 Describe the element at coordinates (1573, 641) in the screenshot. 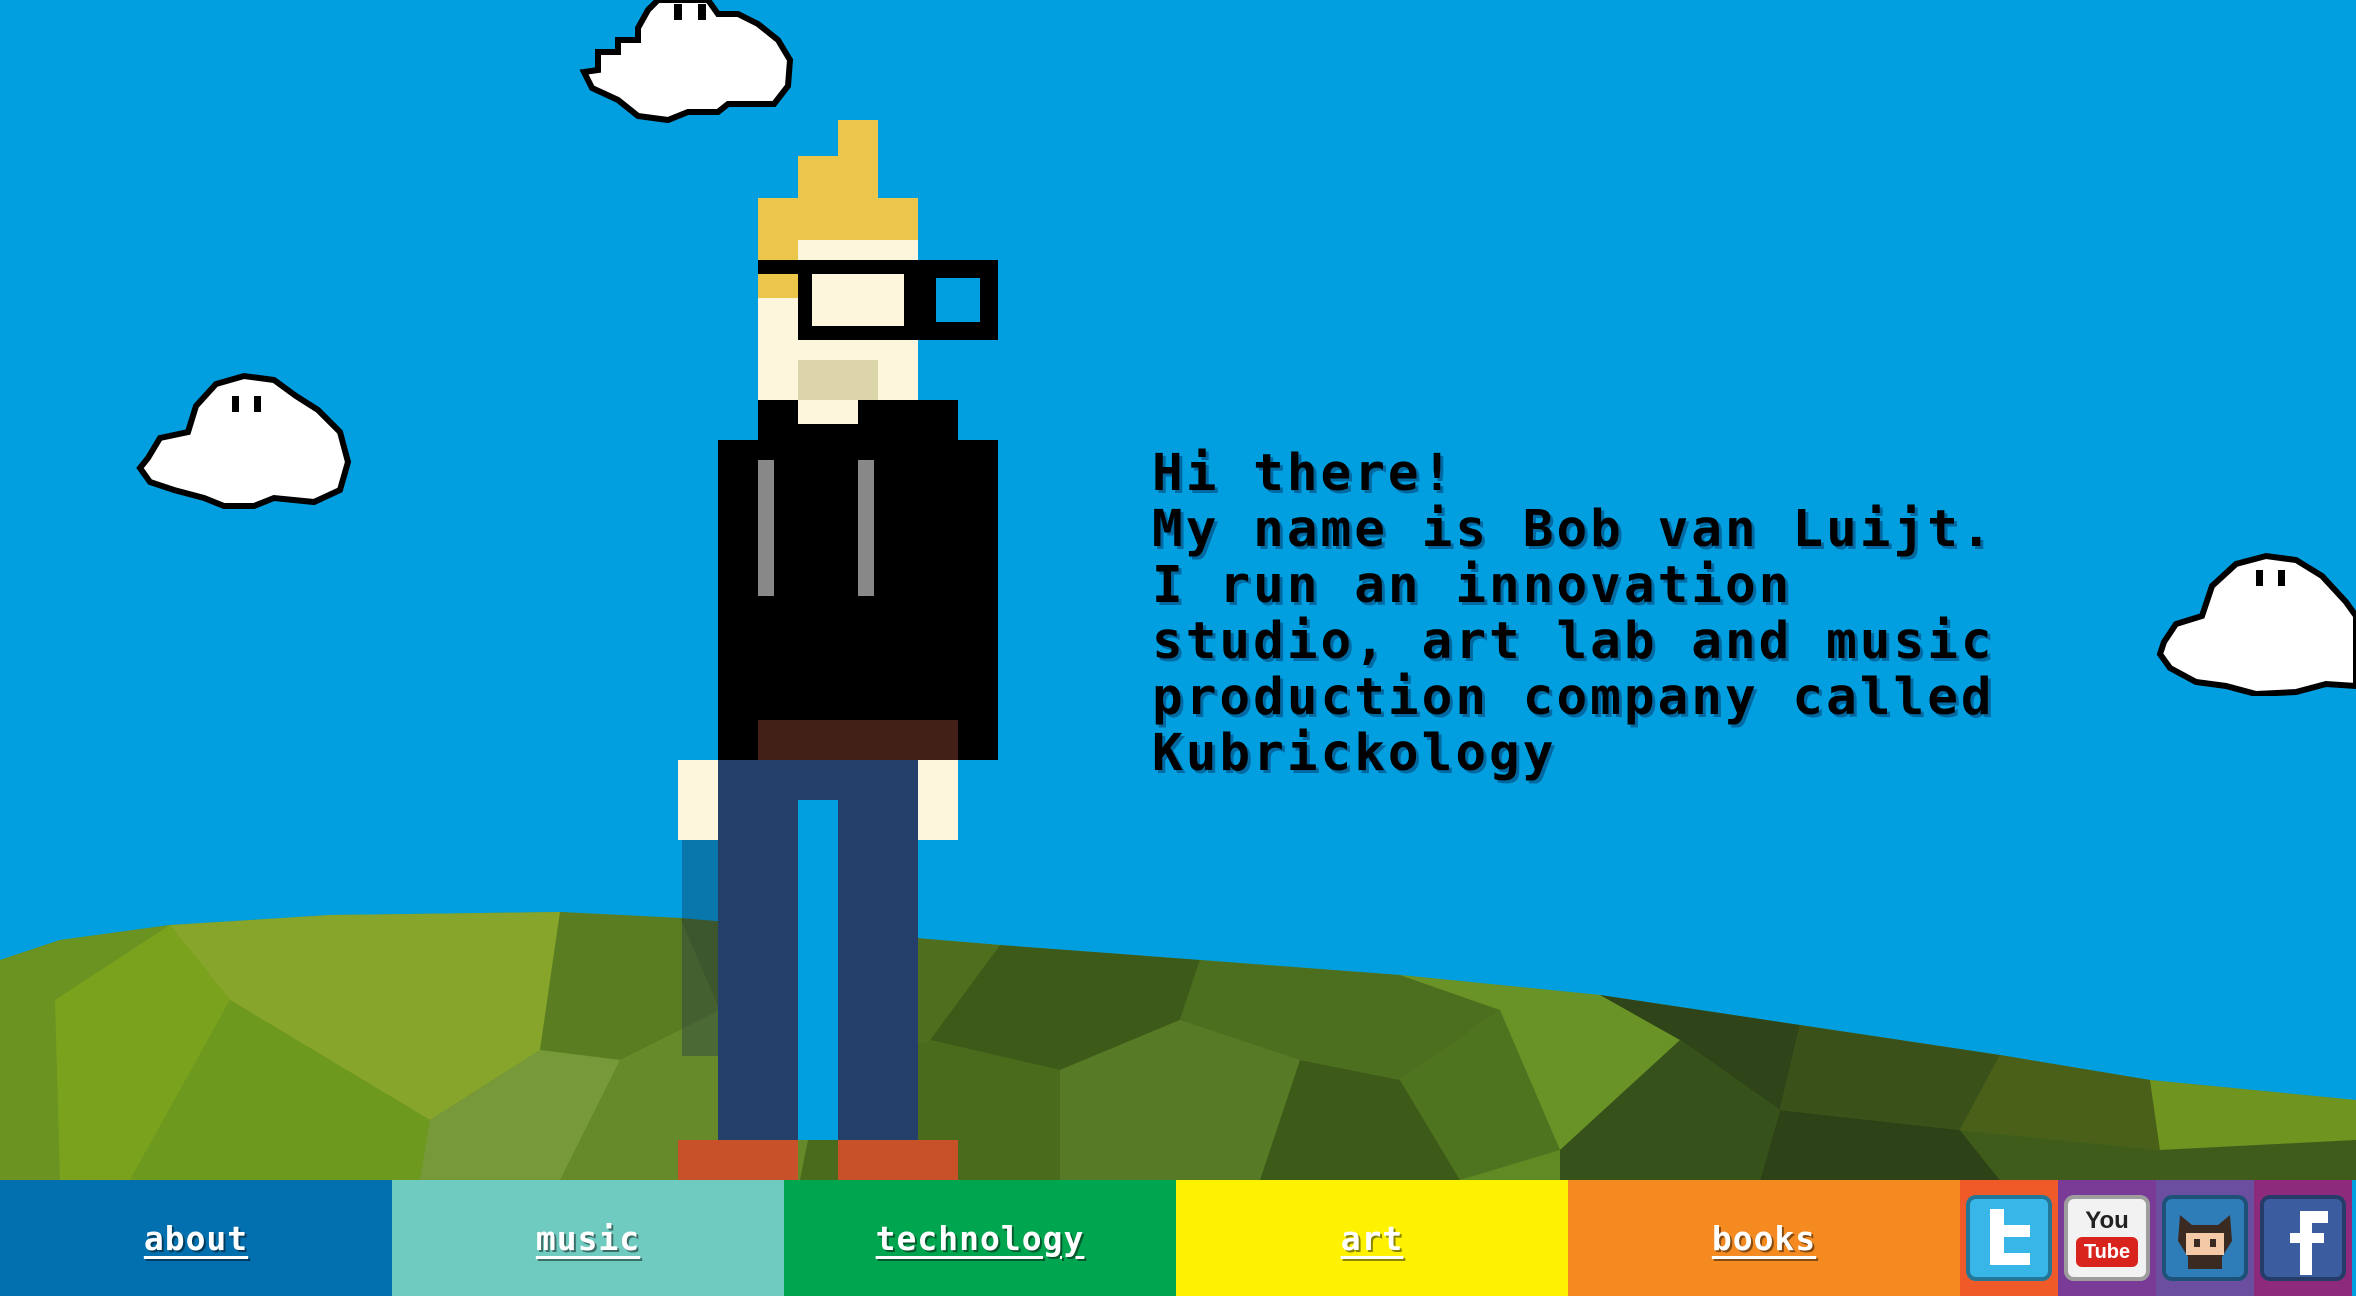

I see `intro-line: studio, art lab and music` at that location.